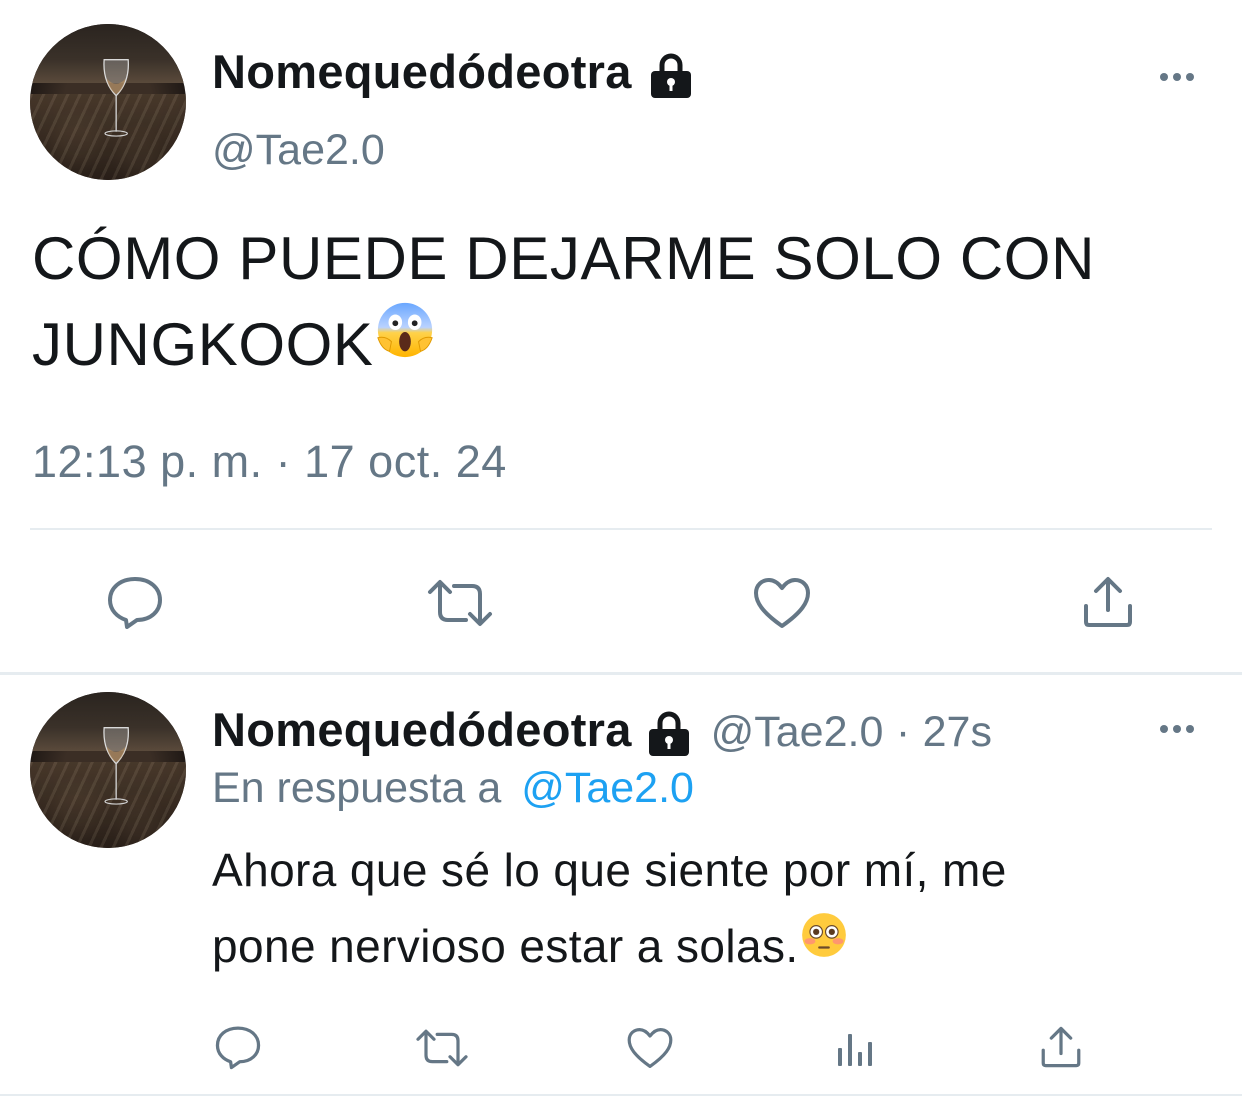  What do you see at coordinates (607, 788) in the screenshot?
I see `in-reply-to-link: @Tae2.0` at bounding box center [607, 788].